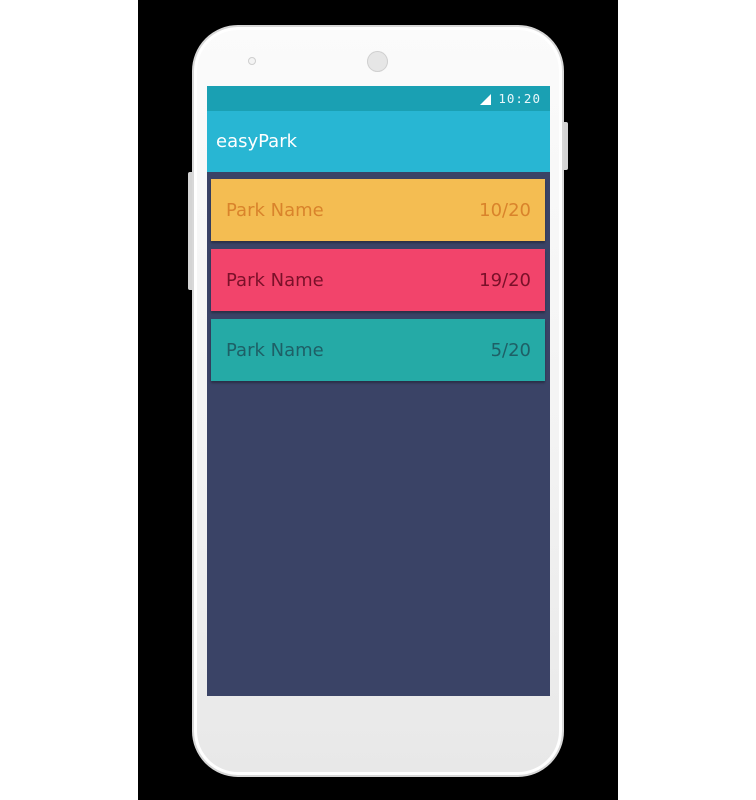 This screenshot has height=800, width=756. Describe the element at coordinates (378, 98) in the screenshot. I see `status-bar: 10:20` at that location.